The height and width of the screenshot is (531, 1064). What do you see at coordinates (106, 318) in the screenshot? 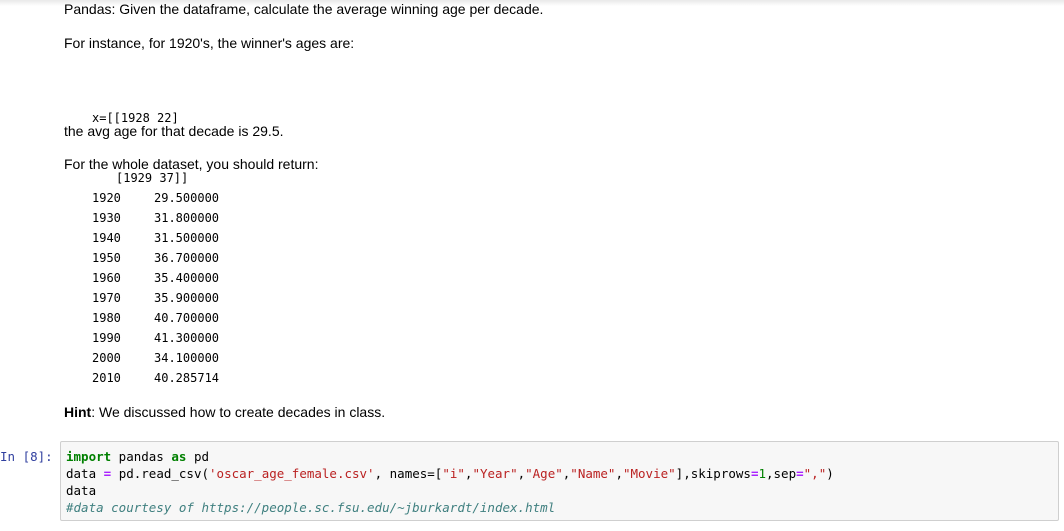
I see `decade-label: 1980` at bounding box center [106, 318].